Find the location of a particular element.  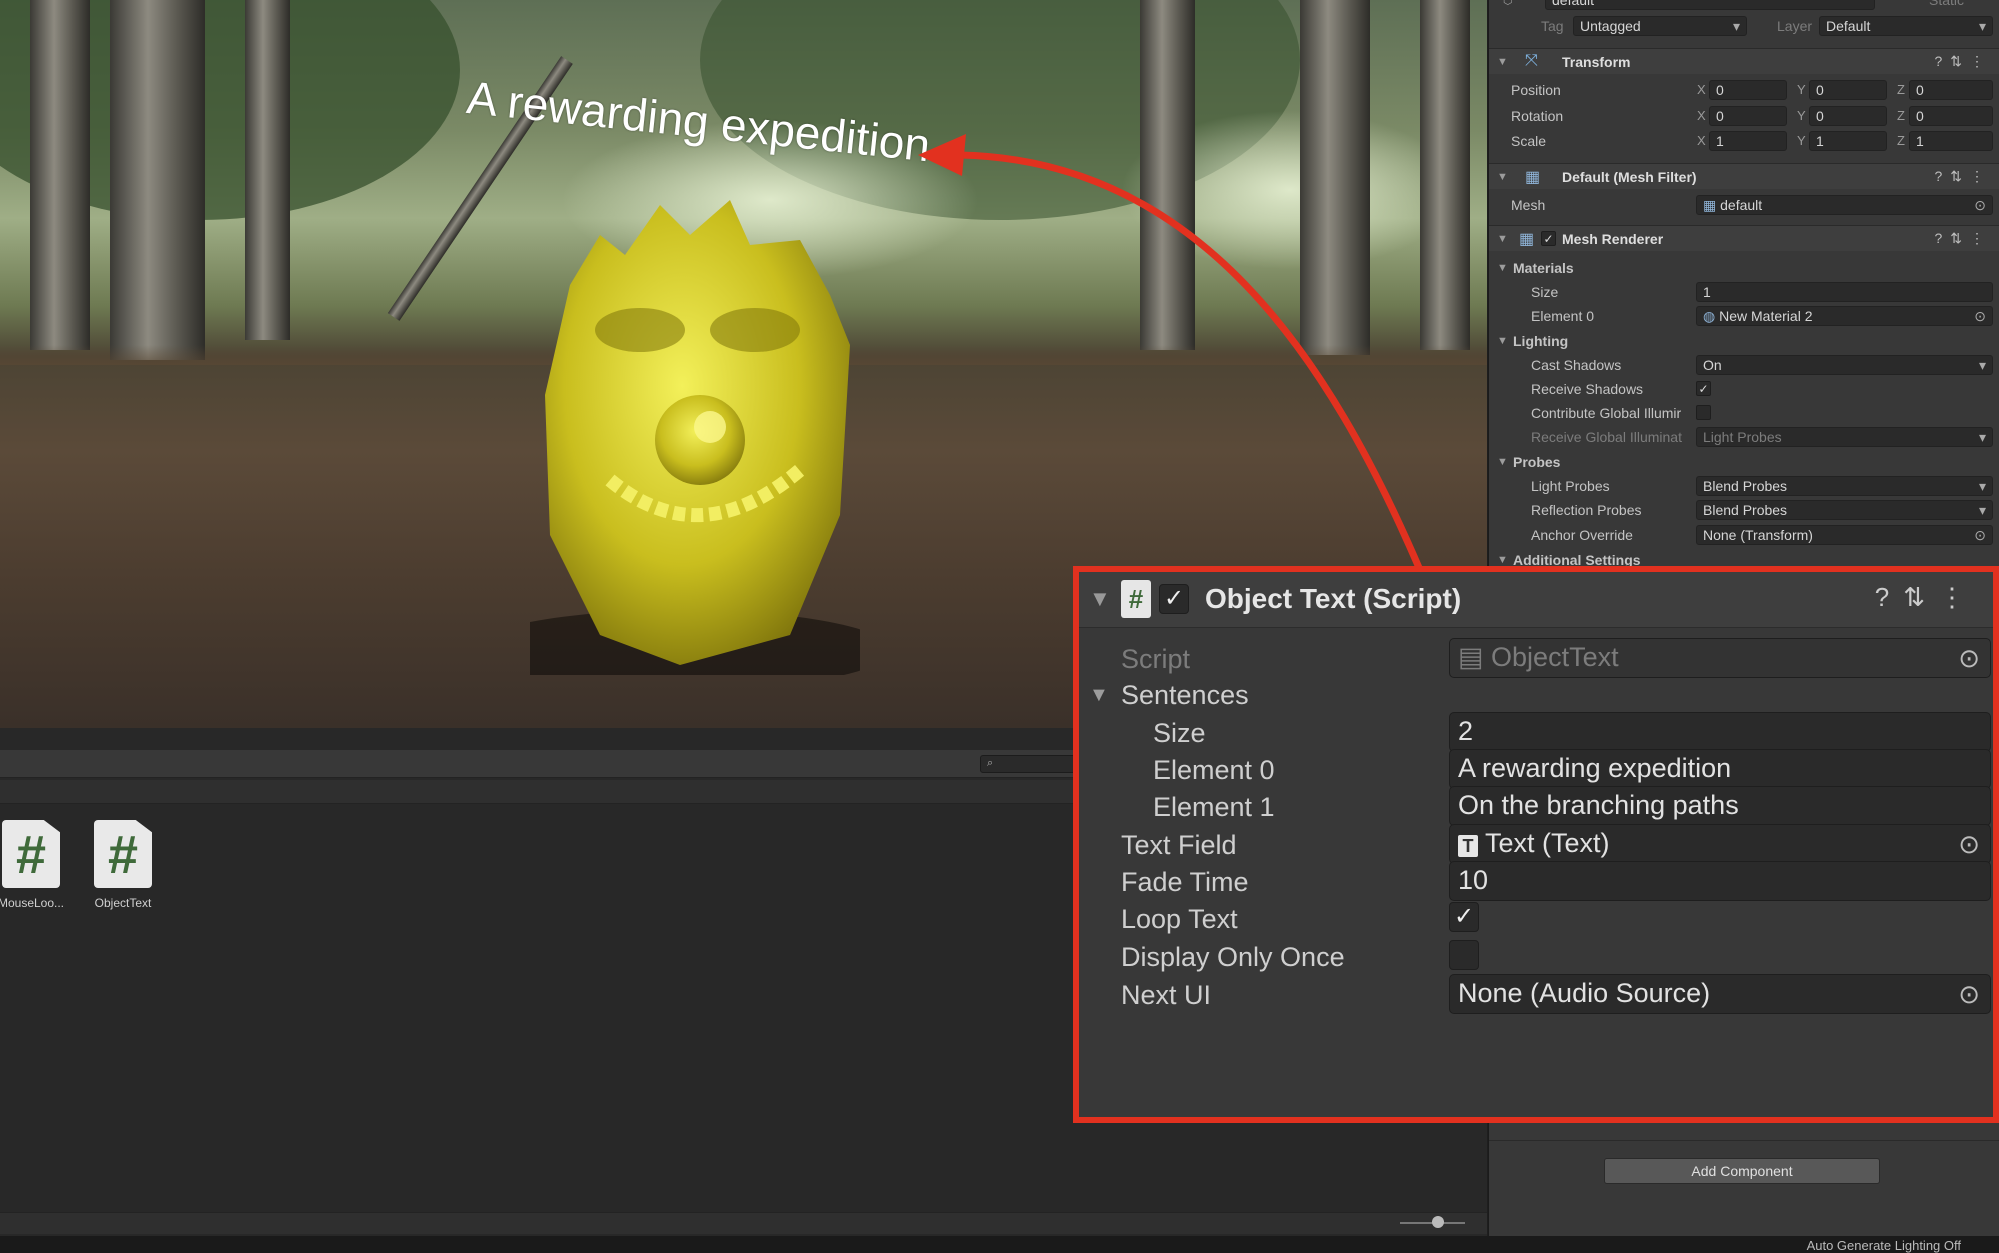

sentences-size-input: 2 is located at coordinates (1720, 732).